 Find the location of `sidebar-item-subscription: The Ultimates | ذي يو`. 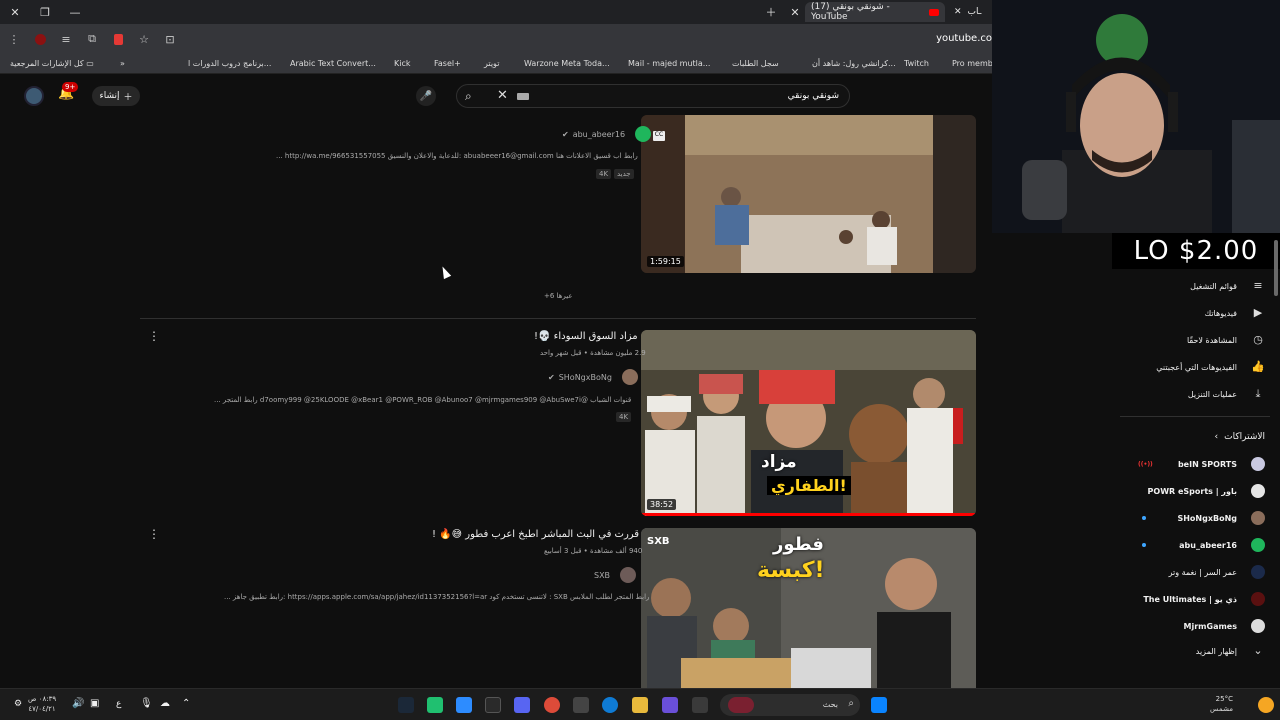

sidebar-item-subscription: The Ultimates | ذي يو is located at coordinates (1192, 599).